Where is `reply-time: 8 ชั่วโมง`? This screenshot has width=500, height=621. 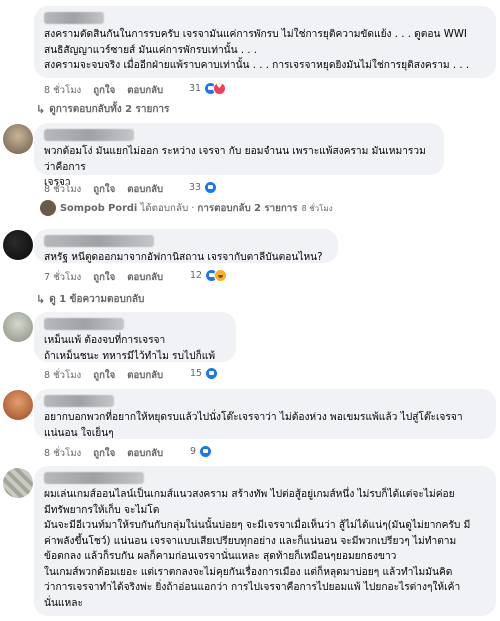
reply-time: 8 ชั่วโมง is located at coordinates (317, 208).